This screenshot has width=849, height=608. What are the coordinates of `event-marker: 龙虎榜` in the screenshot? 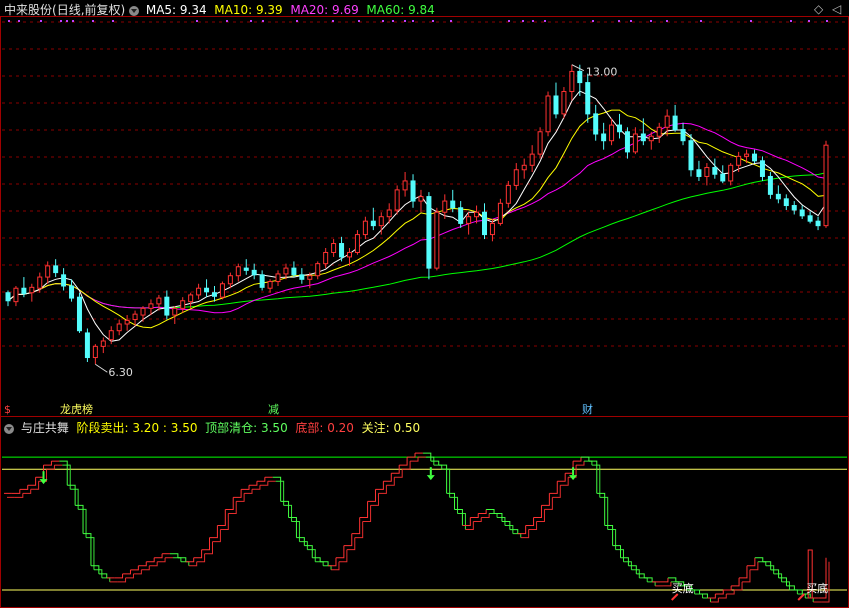 It's located at (76, 409).